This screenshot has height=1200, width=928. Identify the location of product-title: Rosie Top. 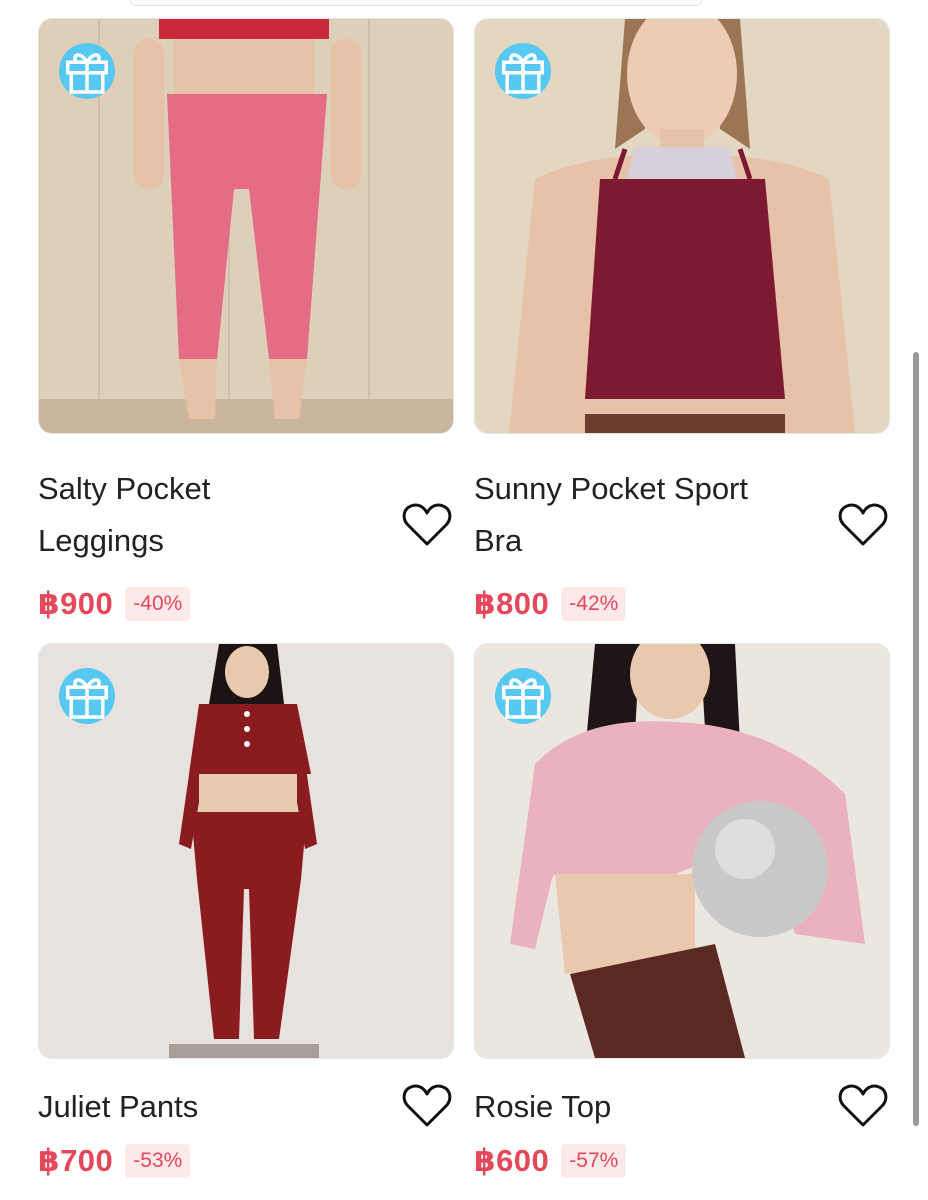
(649, 1107).